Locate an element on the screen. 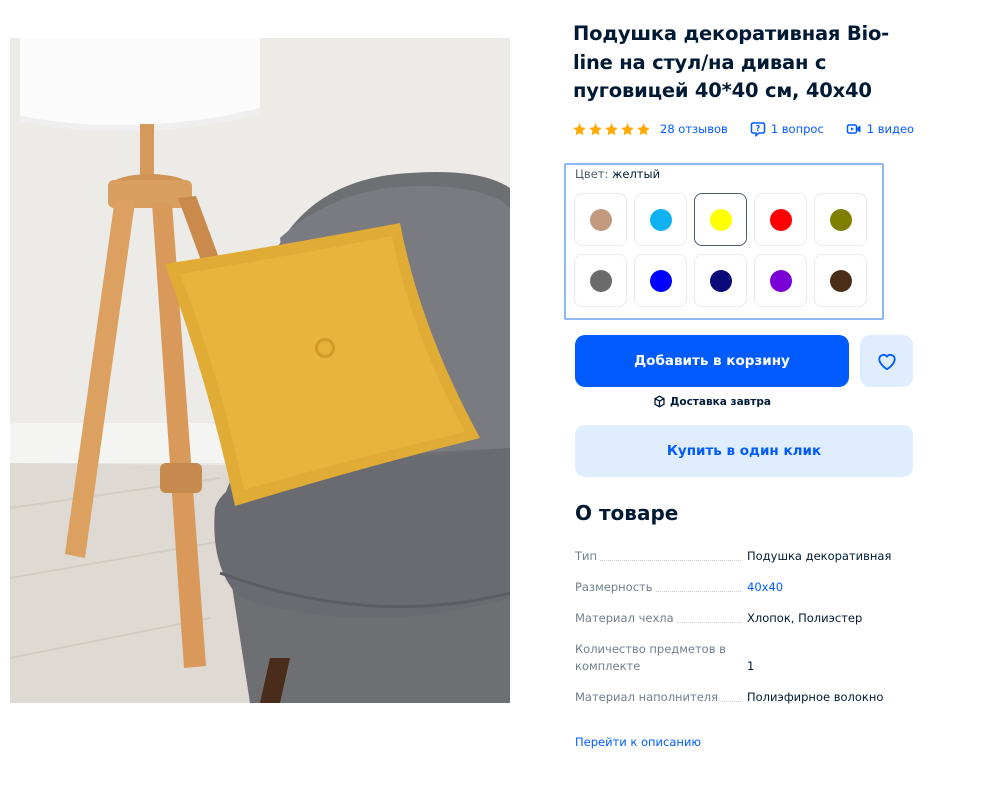 The image size is (985, 808). reviews-link: 28 отзывов is located at coordinates (694, 129).